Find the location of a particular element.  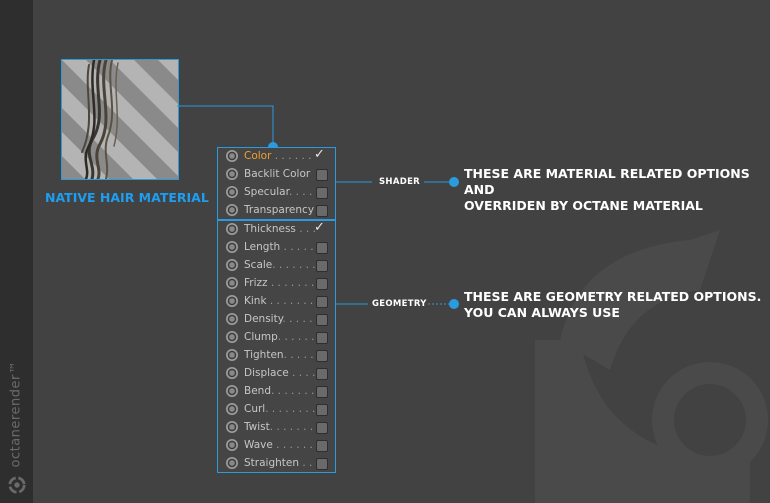

geometry-item-label: Clump. . . . . . is located at coordinates (279, 337).